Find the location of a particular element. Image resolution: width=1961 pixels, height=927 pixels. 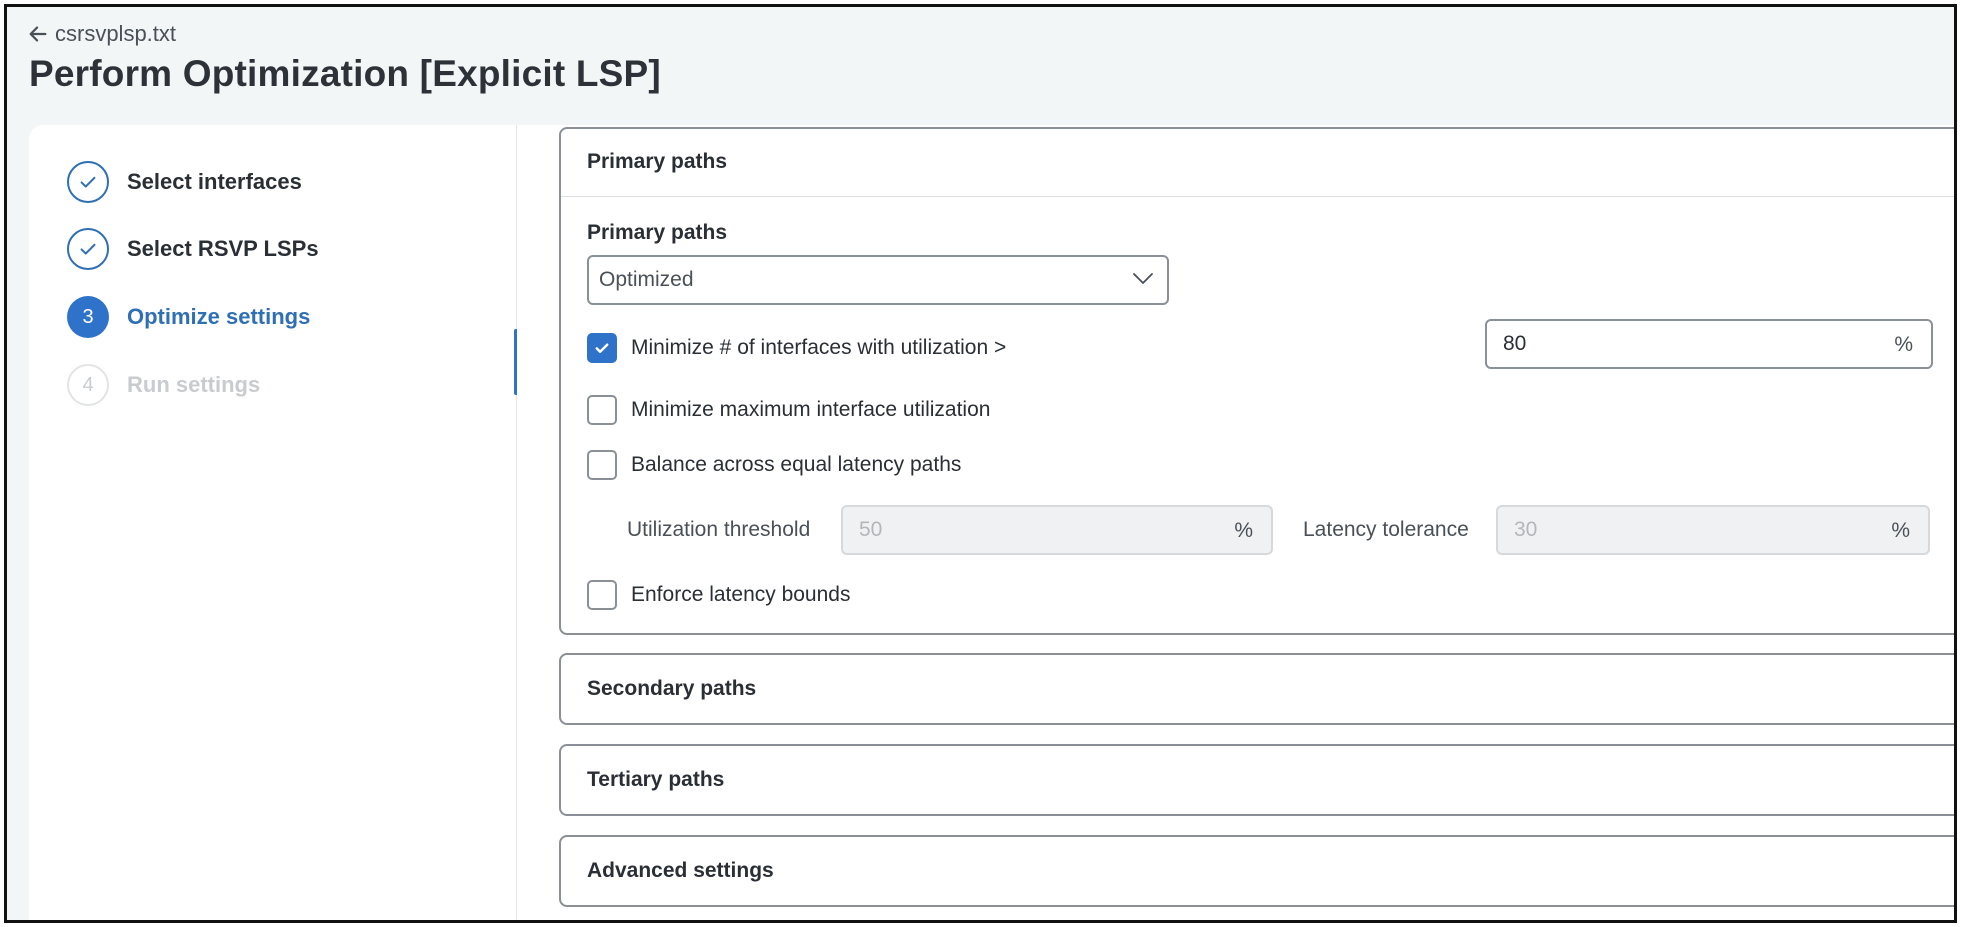

primary-paths-select: Optimized is located at coordinates (878, 280).